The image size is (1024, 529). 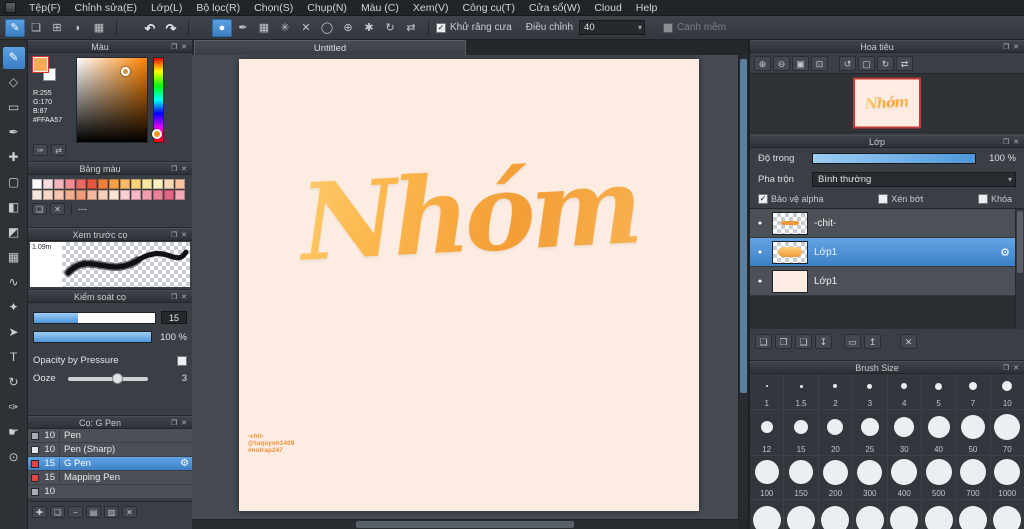 What do you see at coordinates (411, 28) in the screenshot?
I see `parallel-snap-icon: ⇄` at bounding box center [411, 28].